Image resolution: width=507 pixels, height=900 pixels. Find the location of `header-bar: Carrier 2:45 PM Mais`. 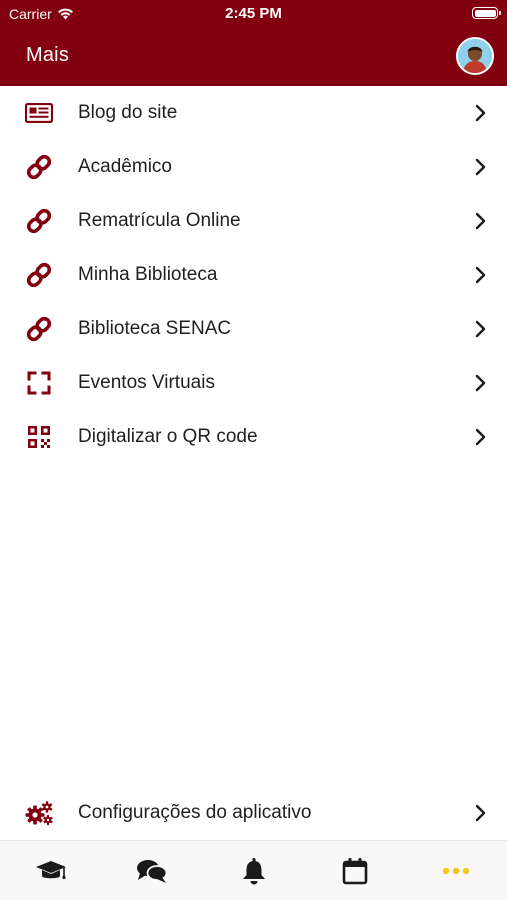

header-bar: Carrier 2:45 PM Mais is located at coordinates (253, 43).